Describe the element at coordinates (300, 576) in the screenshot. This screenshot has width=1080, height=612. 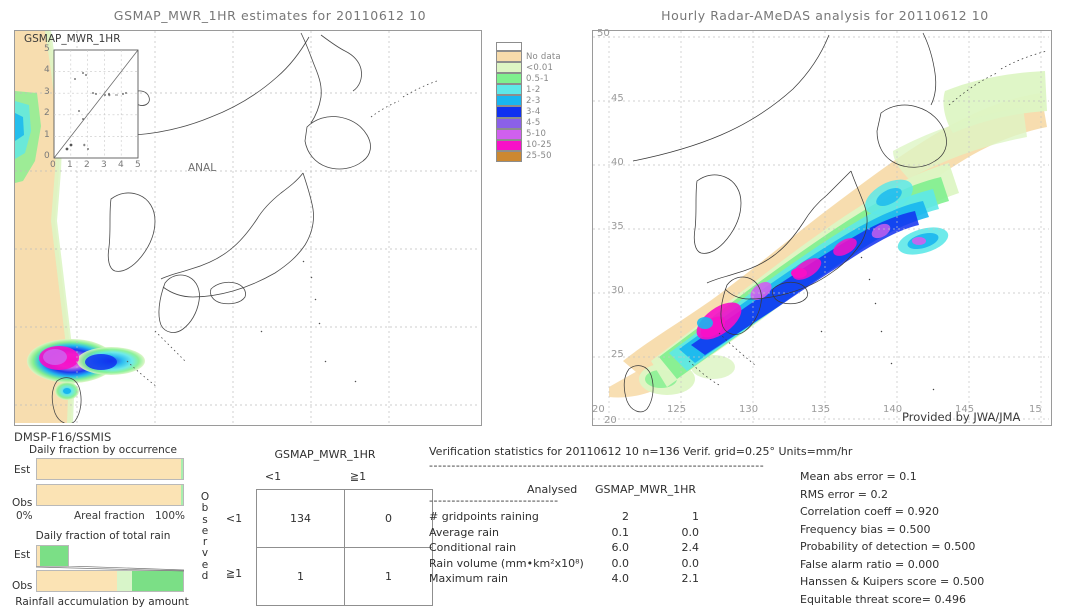
I see `cell-hit-miss-10: 1` at that location.